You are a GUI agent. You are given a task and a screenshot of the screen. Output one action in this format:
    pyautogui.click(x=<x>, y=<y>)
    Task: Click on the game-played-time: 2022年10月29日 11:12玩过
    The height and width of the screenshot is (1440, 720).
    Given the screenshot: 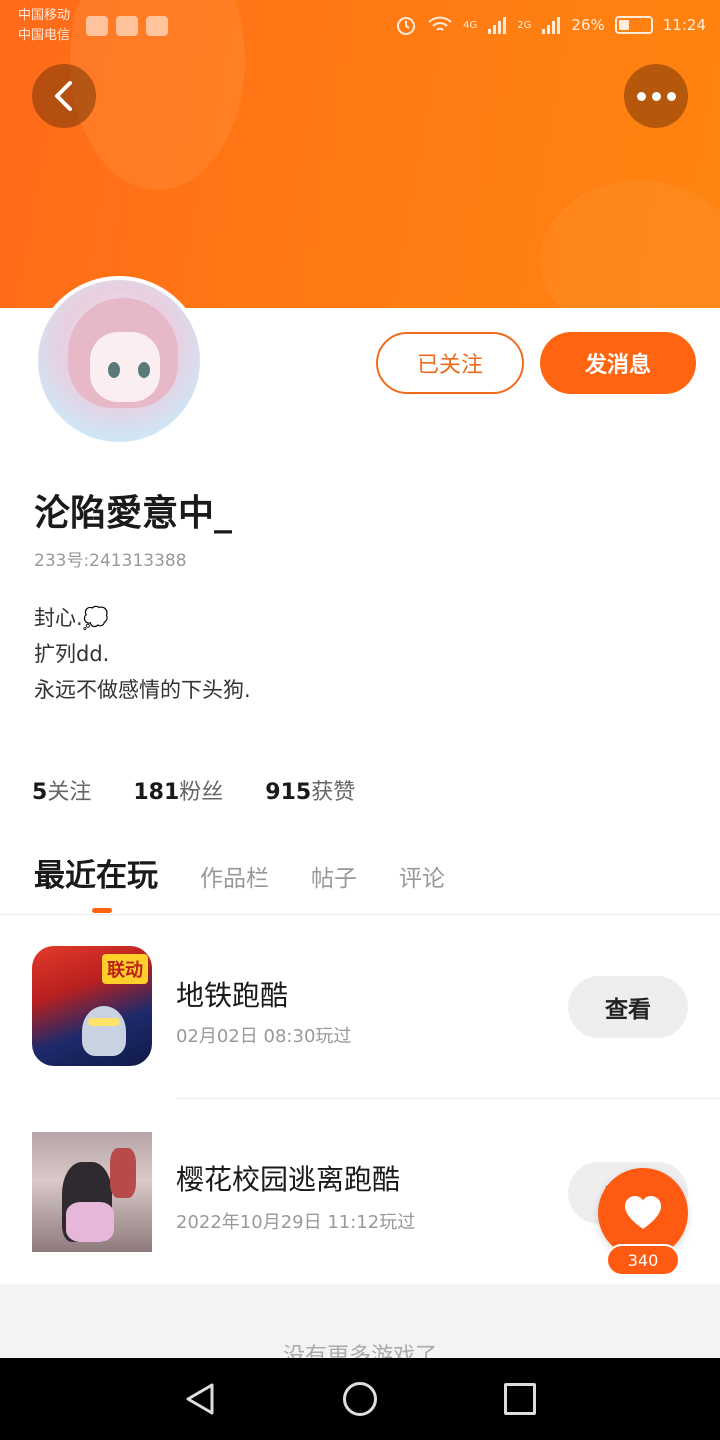 What is the action you would take?
    pyautogui.click(x=296, y=1222)
    